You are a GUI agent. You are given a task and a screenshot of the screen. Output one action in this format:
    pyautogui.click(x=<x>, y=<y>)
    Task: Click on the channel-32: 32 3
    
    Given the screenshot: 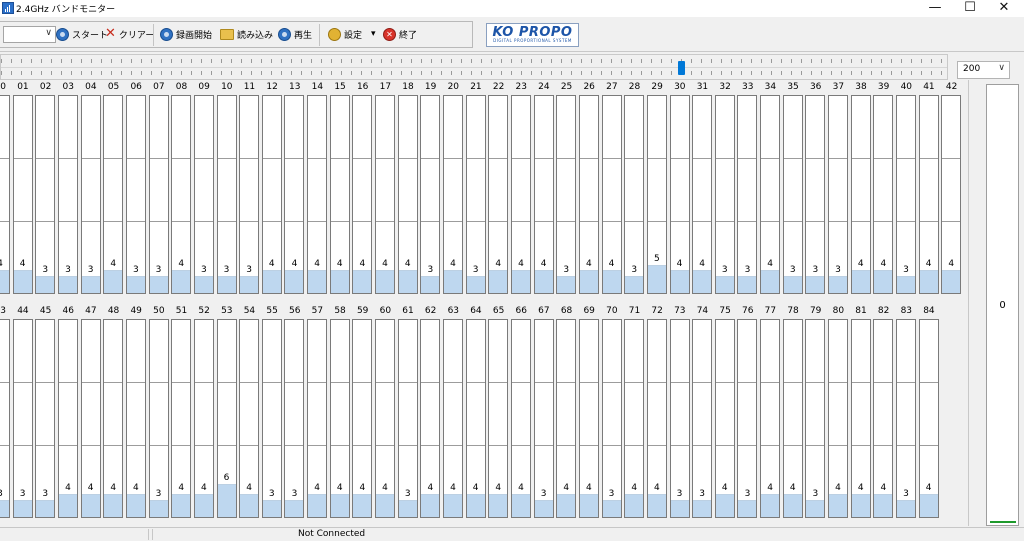 What is the action you would take?
    pyautogui.click(x=725, y=190)
    